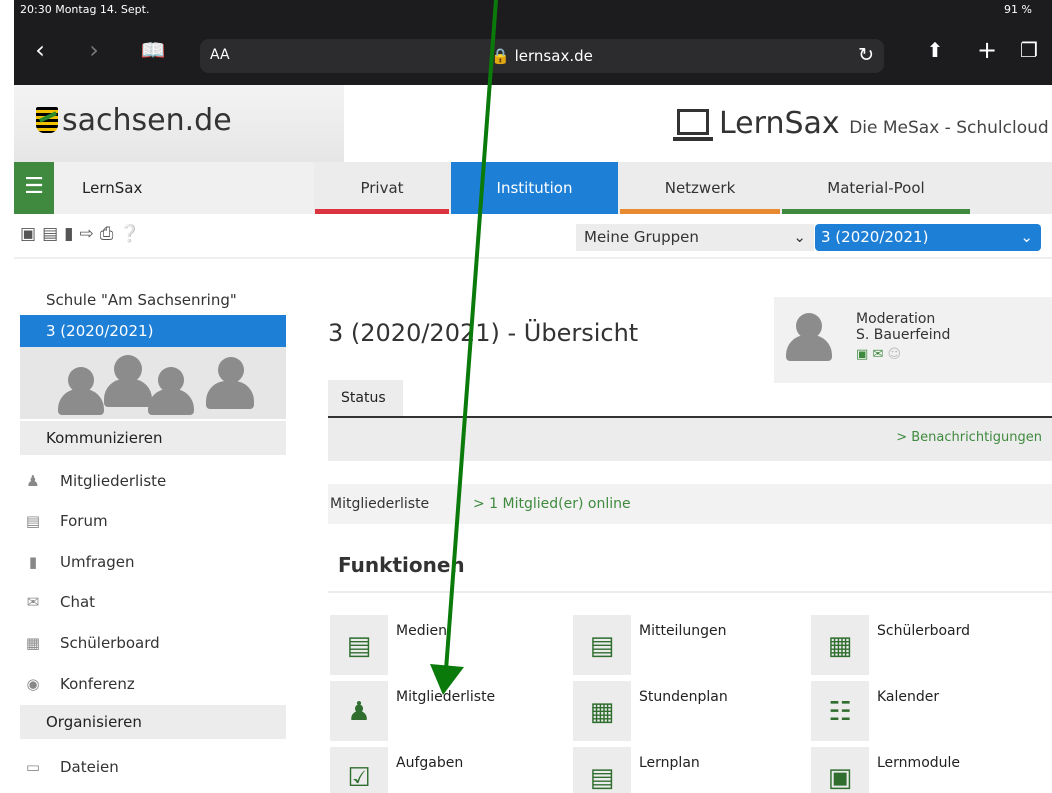 The width and height of the screenshot is (1052, 793). I want to click on sidebar-item-label: Mitgliederliste, so click(113, 481).